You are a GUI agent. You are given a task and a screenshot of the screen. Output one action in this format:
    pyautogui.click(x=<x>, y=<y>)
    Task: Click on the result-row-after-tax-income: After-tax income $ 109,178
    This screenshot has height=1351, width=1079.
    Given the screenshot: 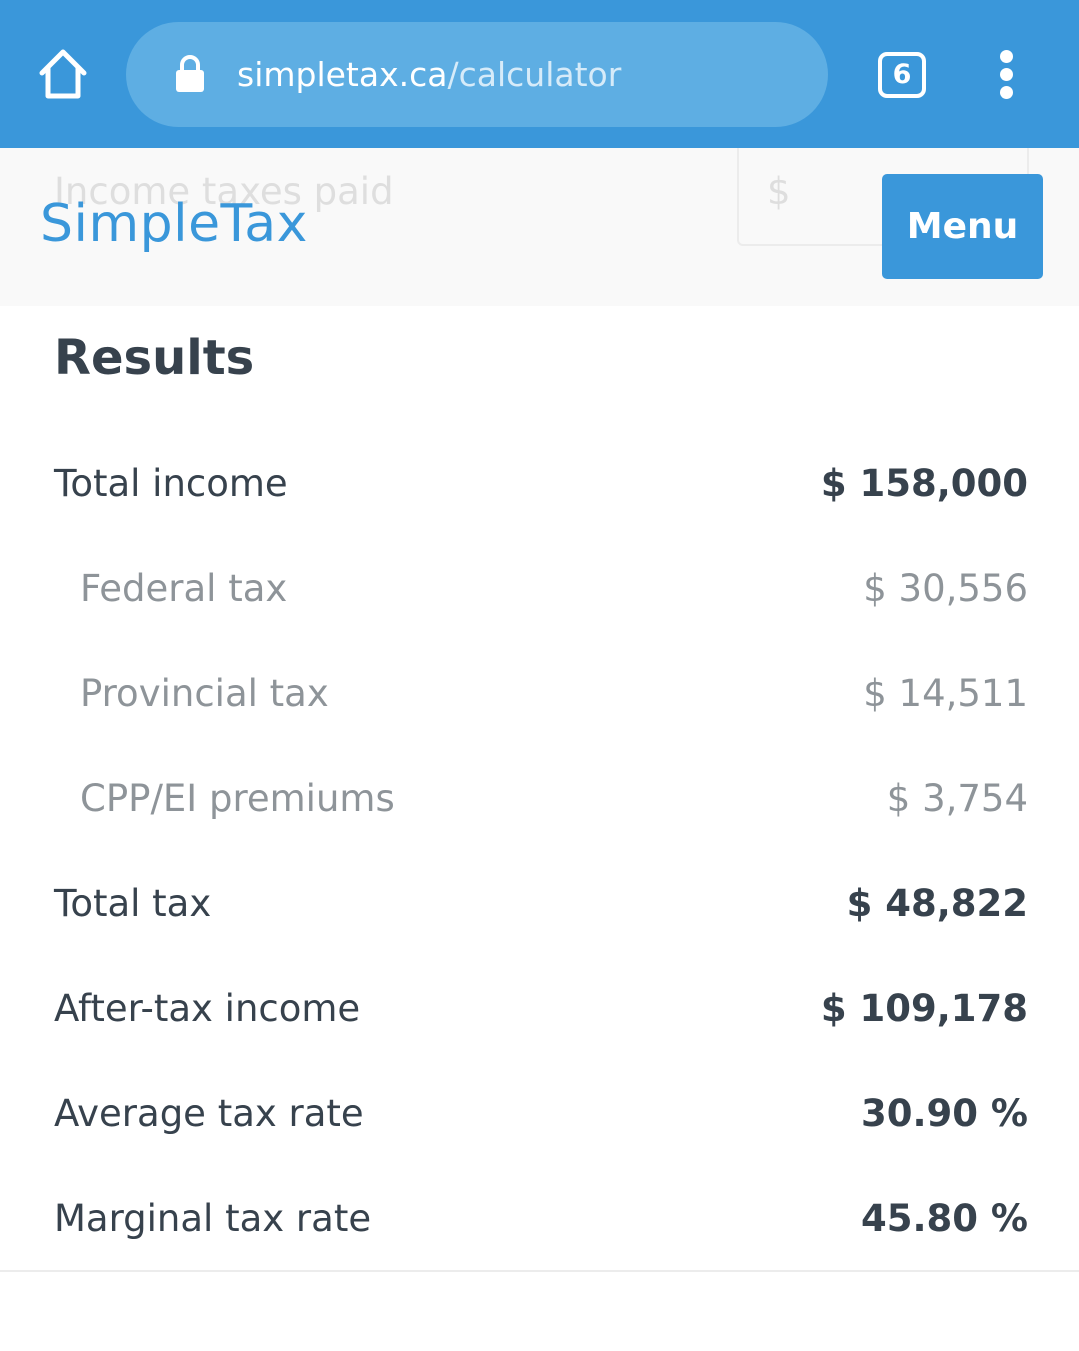 What is the action you would take?
    pyautogui.click(x=539, y=1009)
    